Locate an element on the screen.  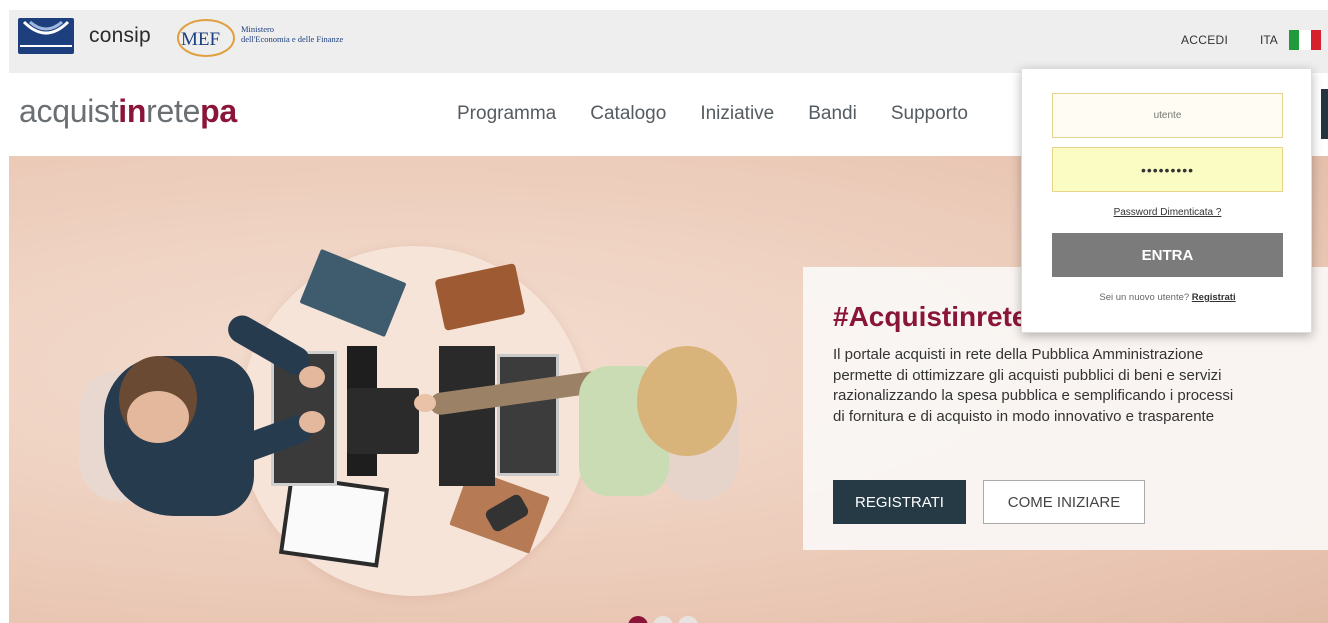
how-to-start-button: COME INIZIARE is located at coordinates (1064, 502).